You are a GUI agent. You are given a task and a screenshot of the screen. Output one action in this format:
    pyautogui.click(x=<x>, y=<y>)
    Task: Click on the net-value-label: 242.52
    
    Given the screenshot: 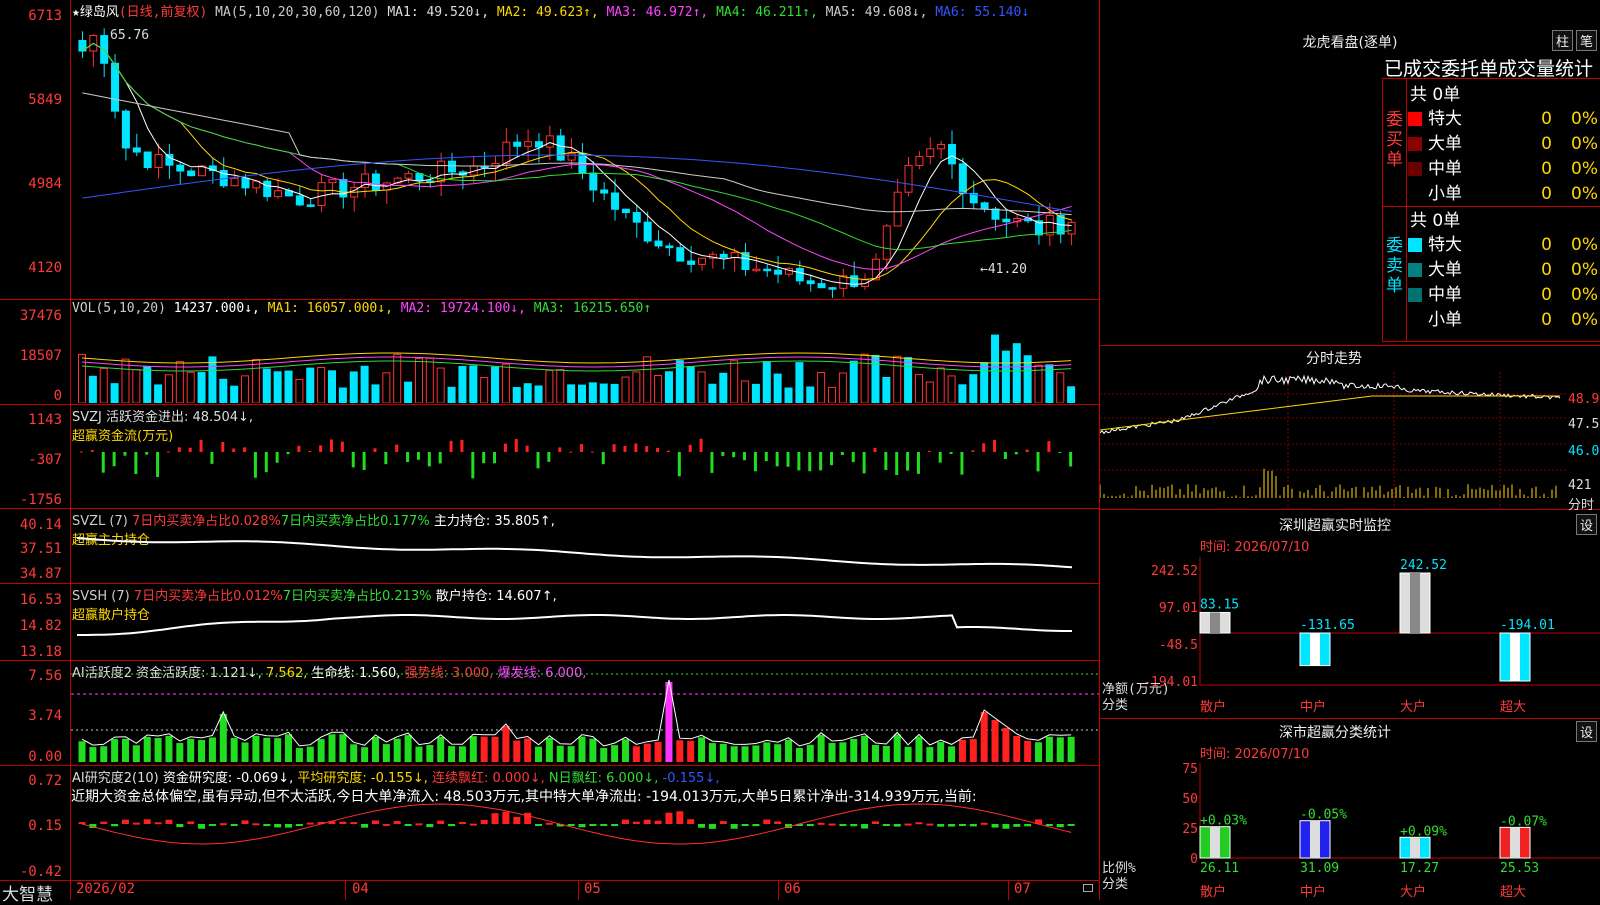 What is the action you would take?
    pyautogui.click(x=1423, y=565)
    